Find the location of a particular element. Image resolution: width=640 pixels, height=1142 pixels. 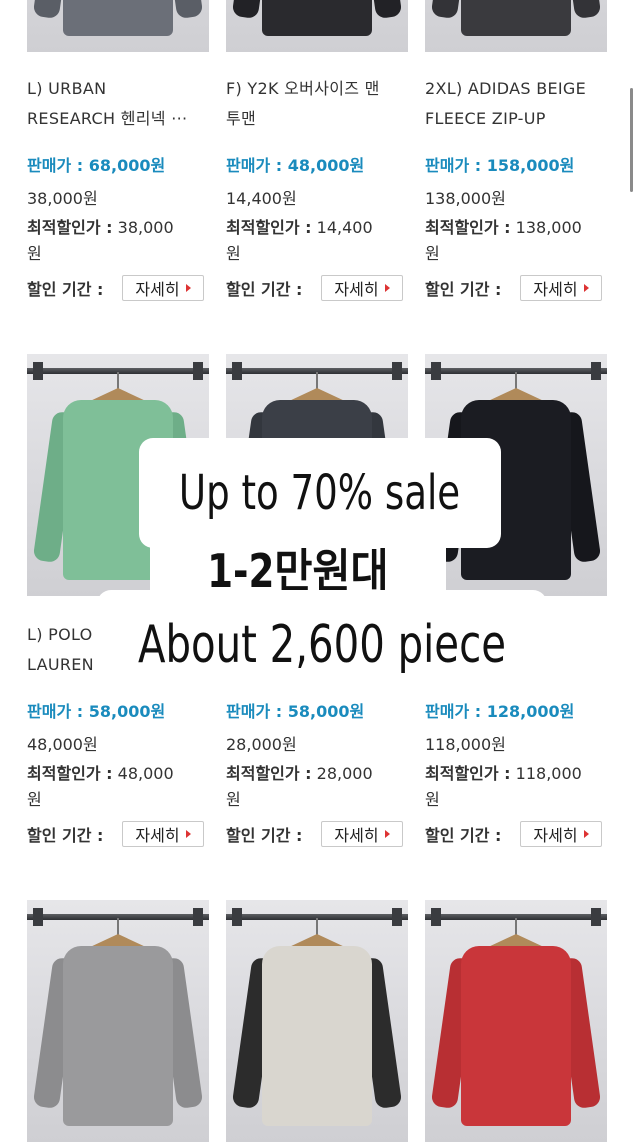

scrollbar is located at coordinates (631, 140).